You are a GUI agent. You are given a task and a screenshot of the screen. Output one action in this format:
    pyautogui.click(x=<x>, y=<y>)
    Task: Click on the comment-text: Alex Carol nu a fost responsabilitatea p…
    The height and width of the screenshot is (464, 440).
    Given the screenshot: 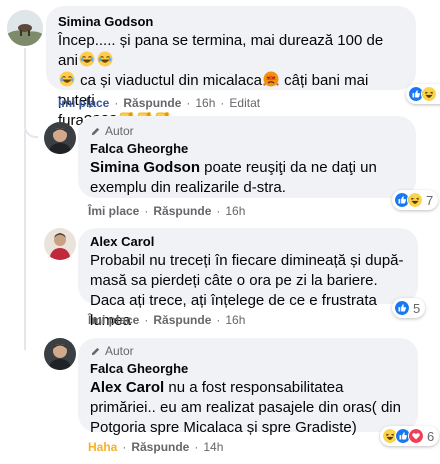 What is the action you would take?
    pyautogui.click(x=245, y=407)
    